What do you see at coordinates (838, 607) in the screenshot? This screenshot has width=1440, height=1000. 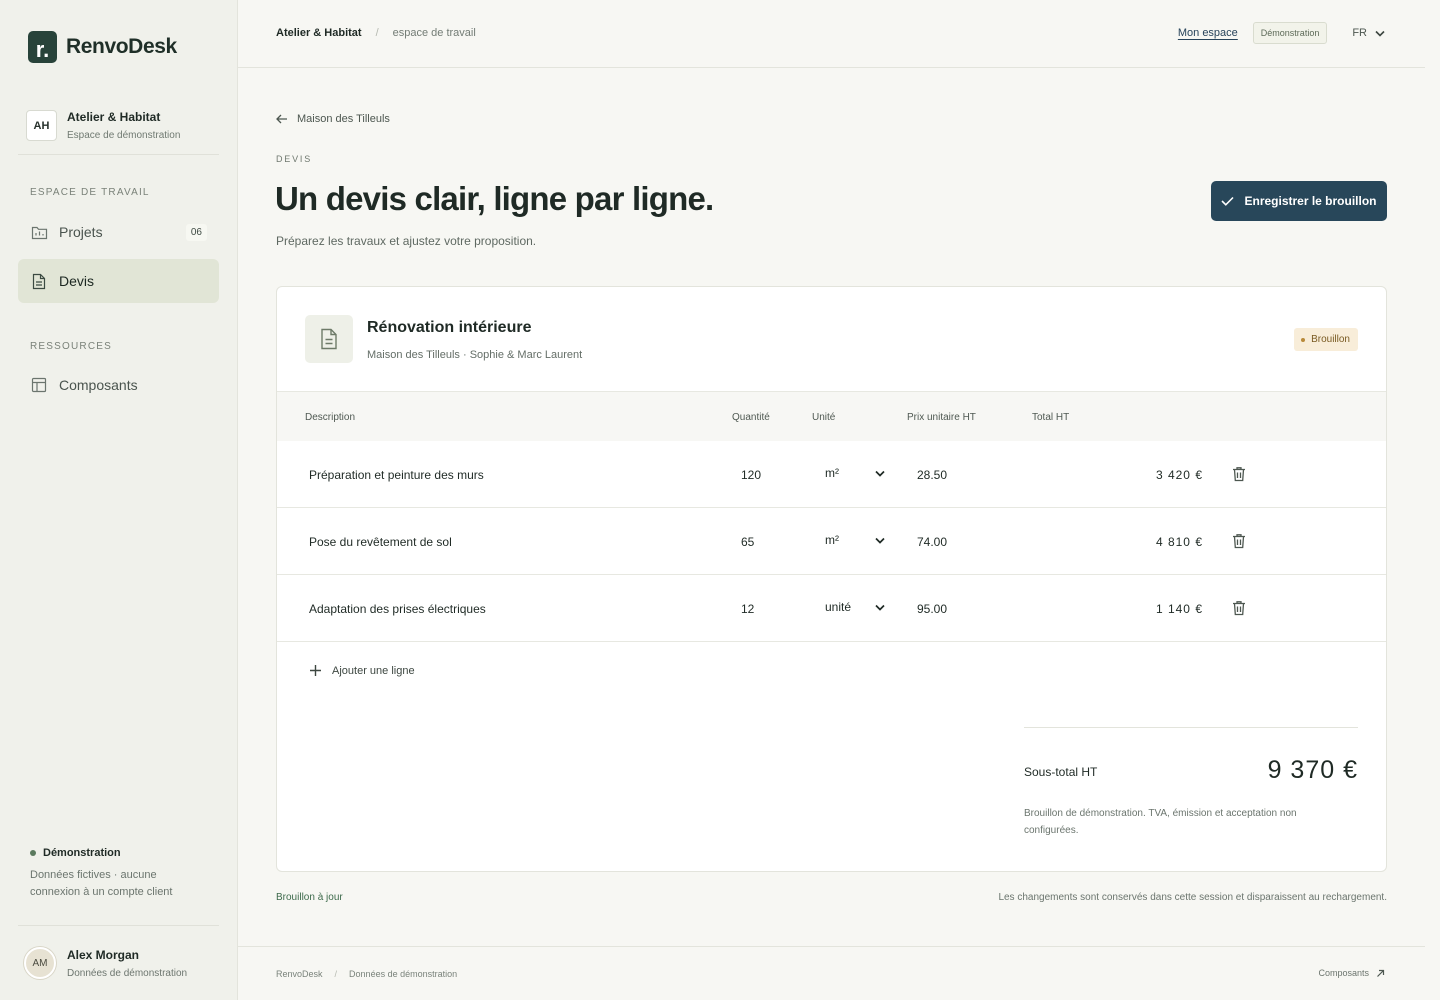 I see `unit-value: unité` at bounding box center [838, 607].